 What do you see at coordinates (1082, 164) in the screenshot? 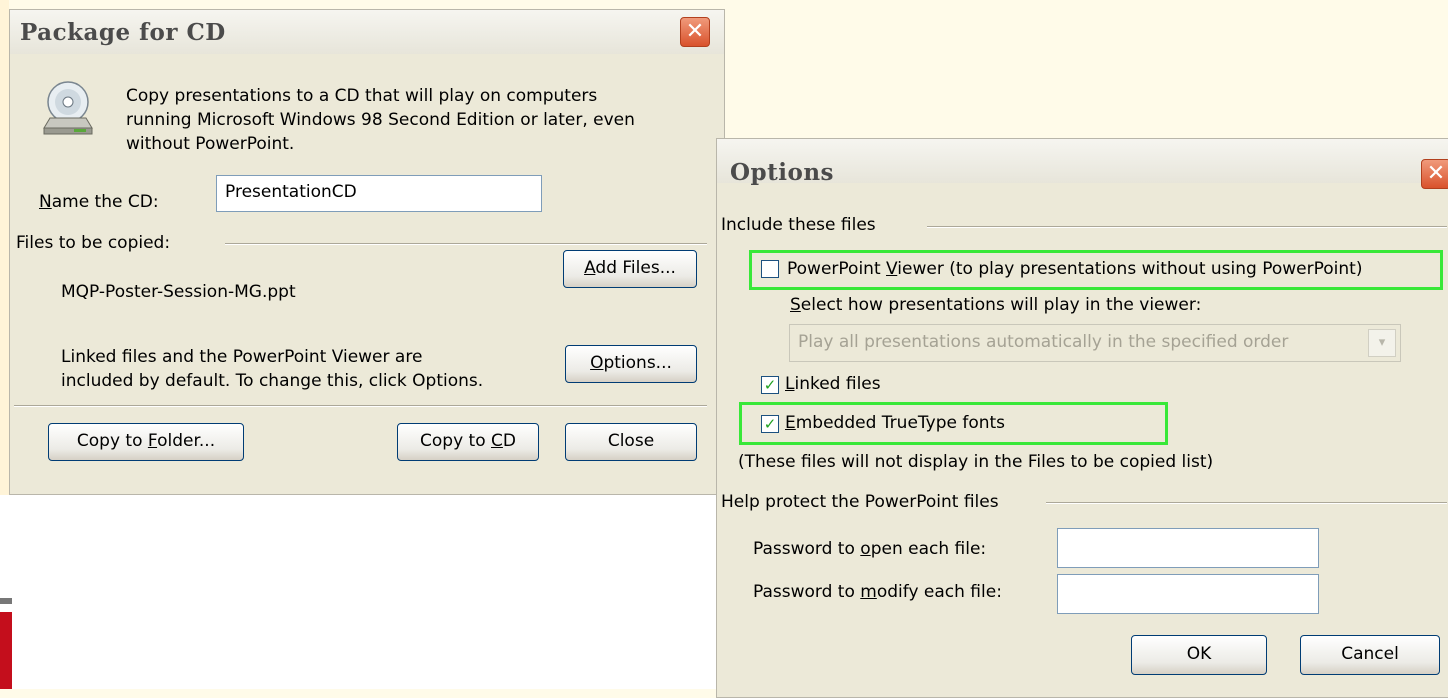
I see `options-dialog-titlebar: Options ✕` at bounding box center [1082, 164].